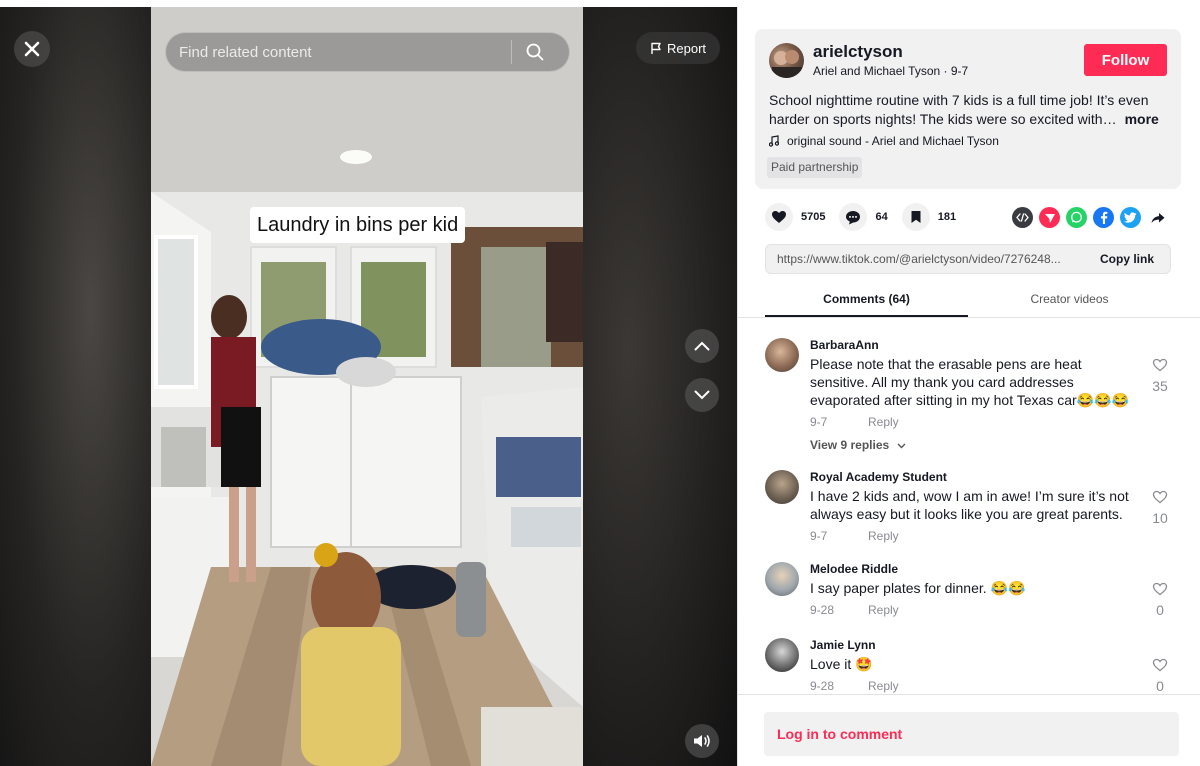  What do you see at coordinates (702, 741) in the screenshot?
I see `volume-button` at bounding box center [702, 741].